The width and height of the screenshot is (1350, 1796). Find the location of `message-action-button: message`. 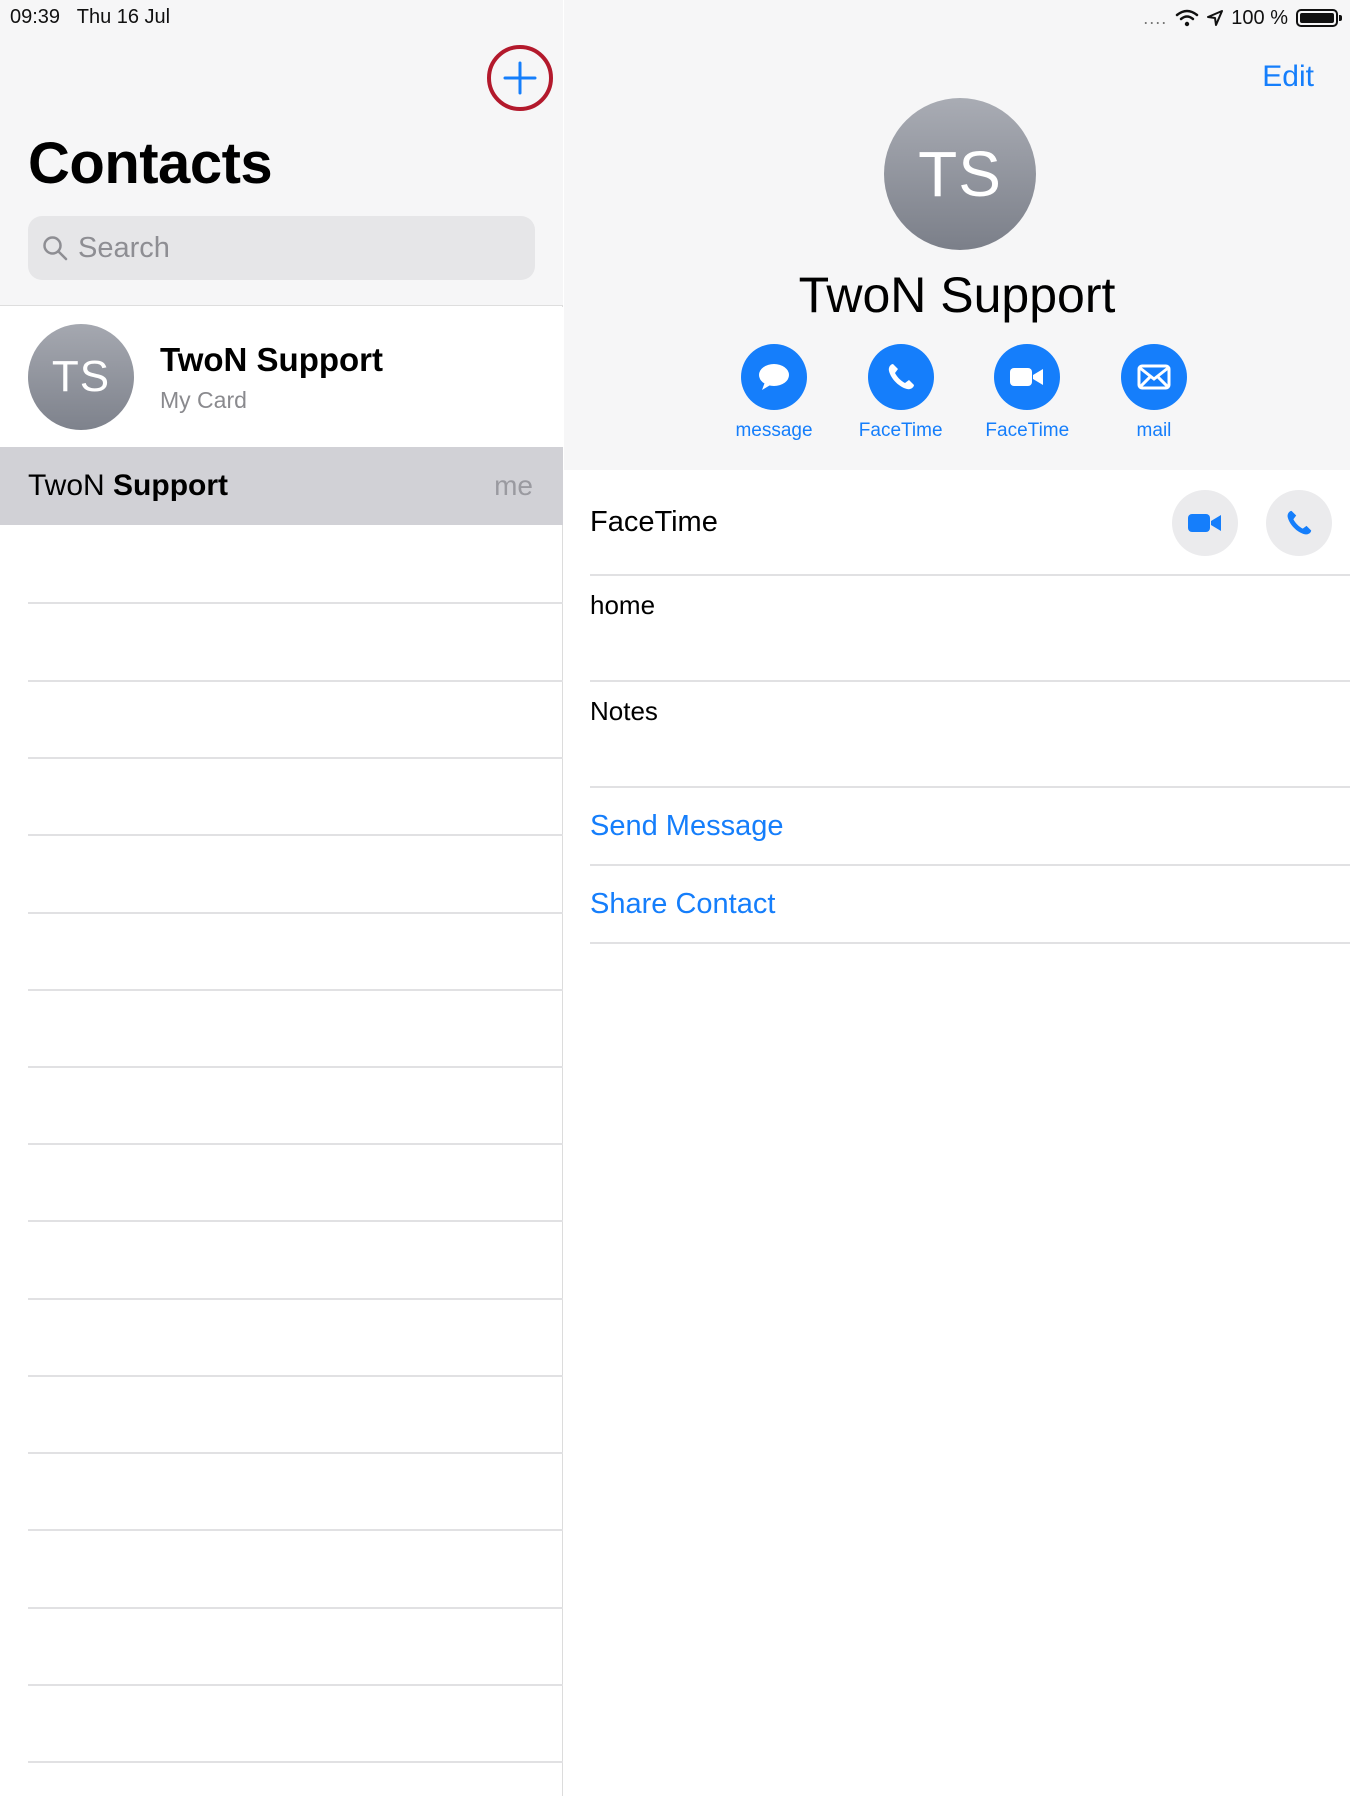

message-action-button: message is located at coordinates (774, 393).